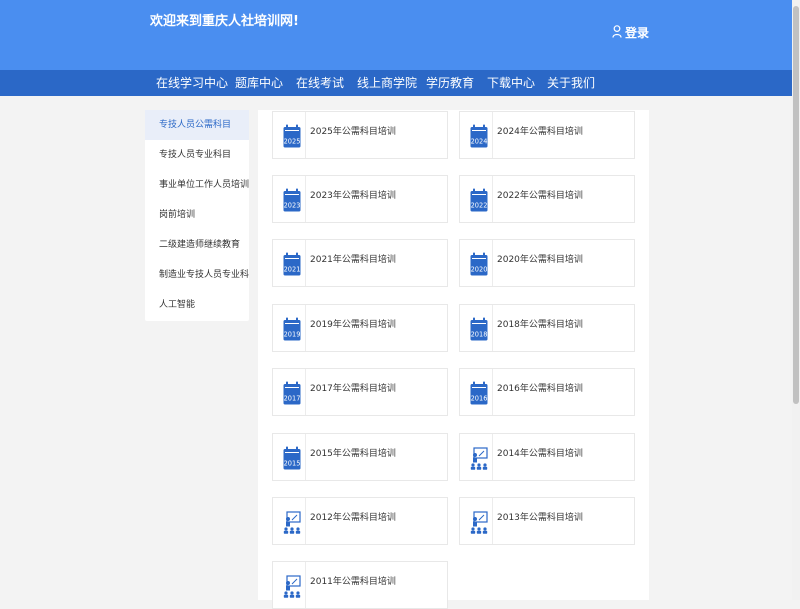 Image resolution: width=800 pixels, height=609 pixels. I want to click on calendar-icon: 2020, so click(479, 264).